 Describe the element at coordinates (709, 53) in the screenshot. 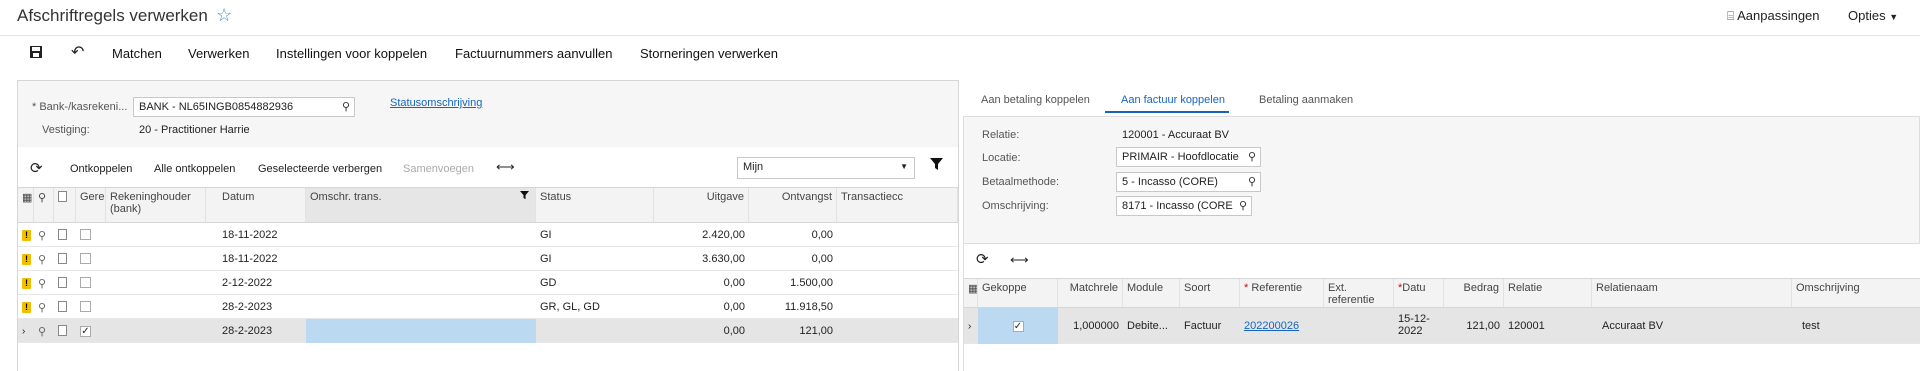

I see `process-reversals-button: Storneringen verwerken` at that location.